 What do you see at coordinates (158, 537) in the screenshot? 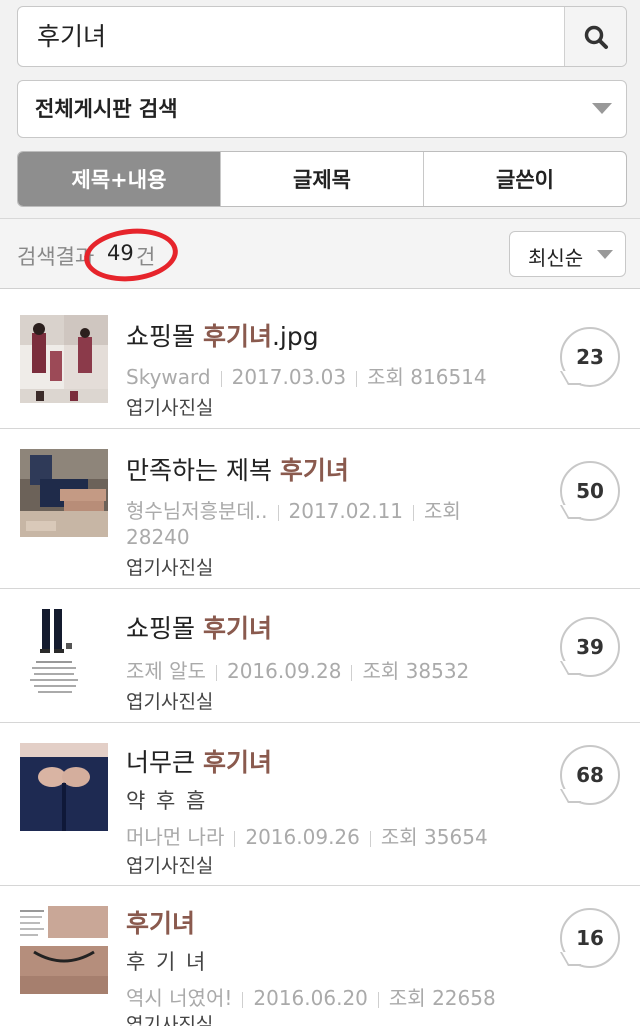
I see `views-count: 28240` at bounding box center [158, 537].